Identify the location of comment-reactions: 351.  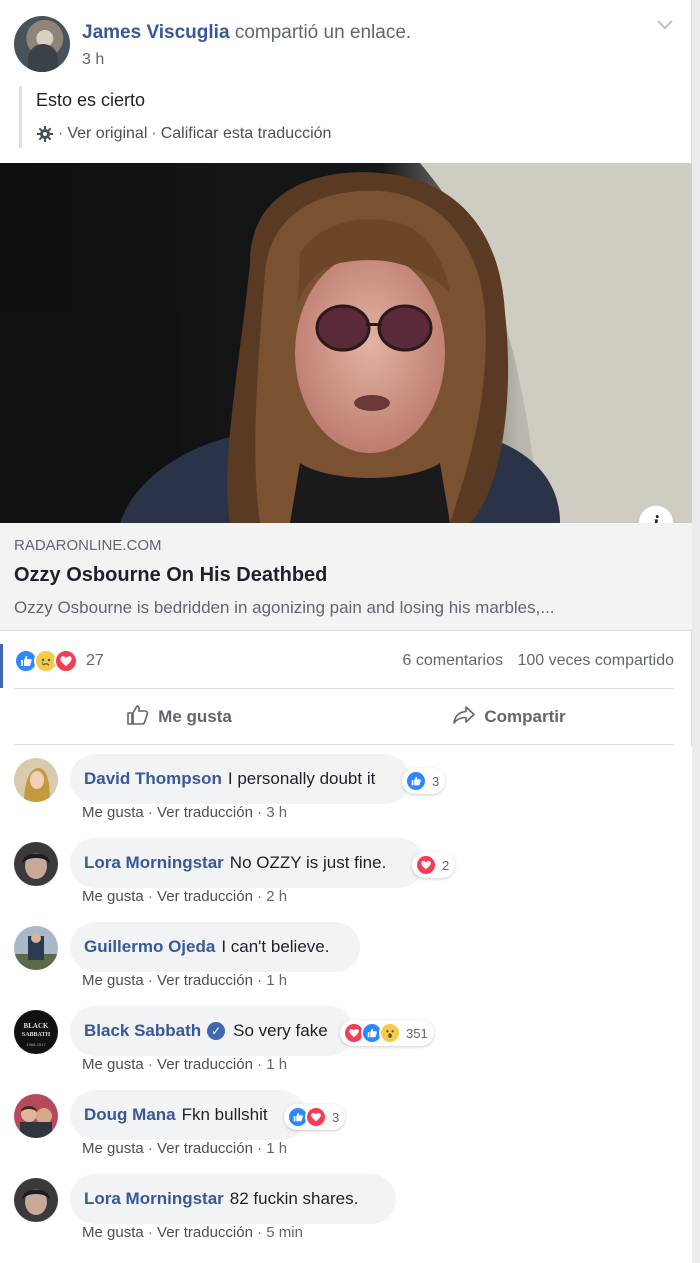
(387, 1033).